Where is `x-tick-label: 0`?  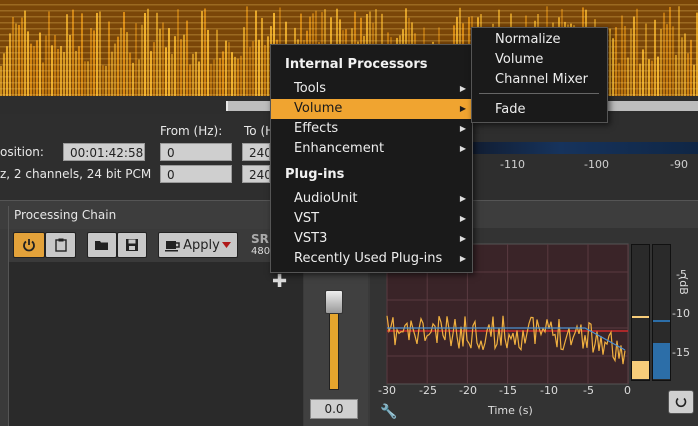
x-tick-label: 0 is located at coordinates (627, 390).